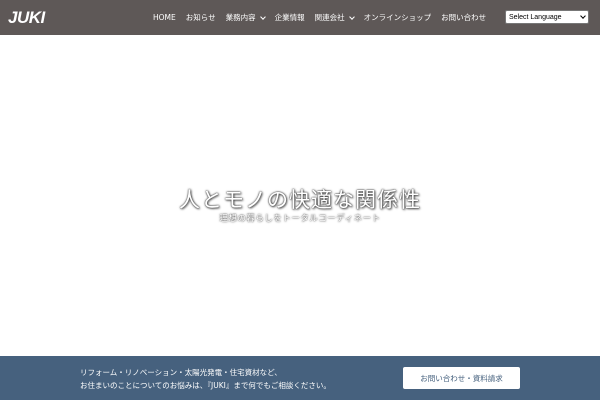  Describe the element at coordinates (240, 17) in the screenshot. I see `nav-item-label: 業務内容` at that location.